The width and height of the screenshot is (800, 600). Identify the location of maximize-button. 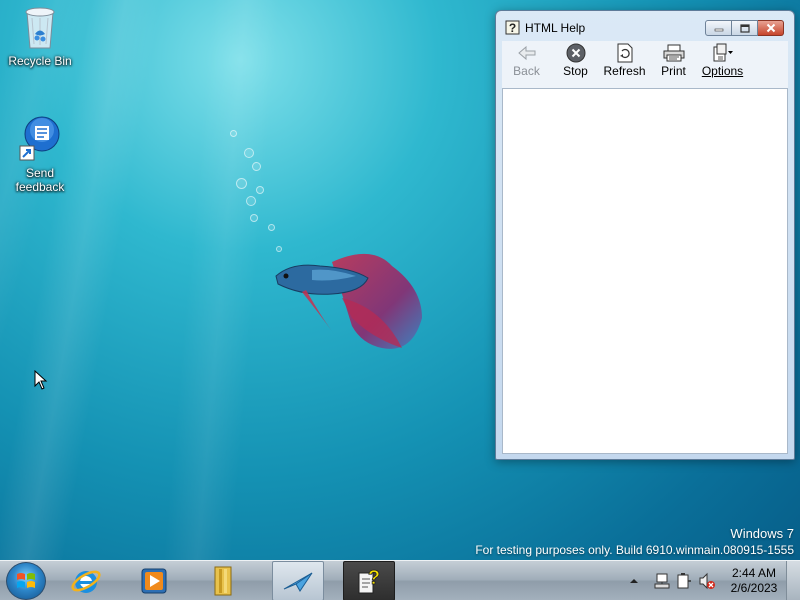
(745, 28).